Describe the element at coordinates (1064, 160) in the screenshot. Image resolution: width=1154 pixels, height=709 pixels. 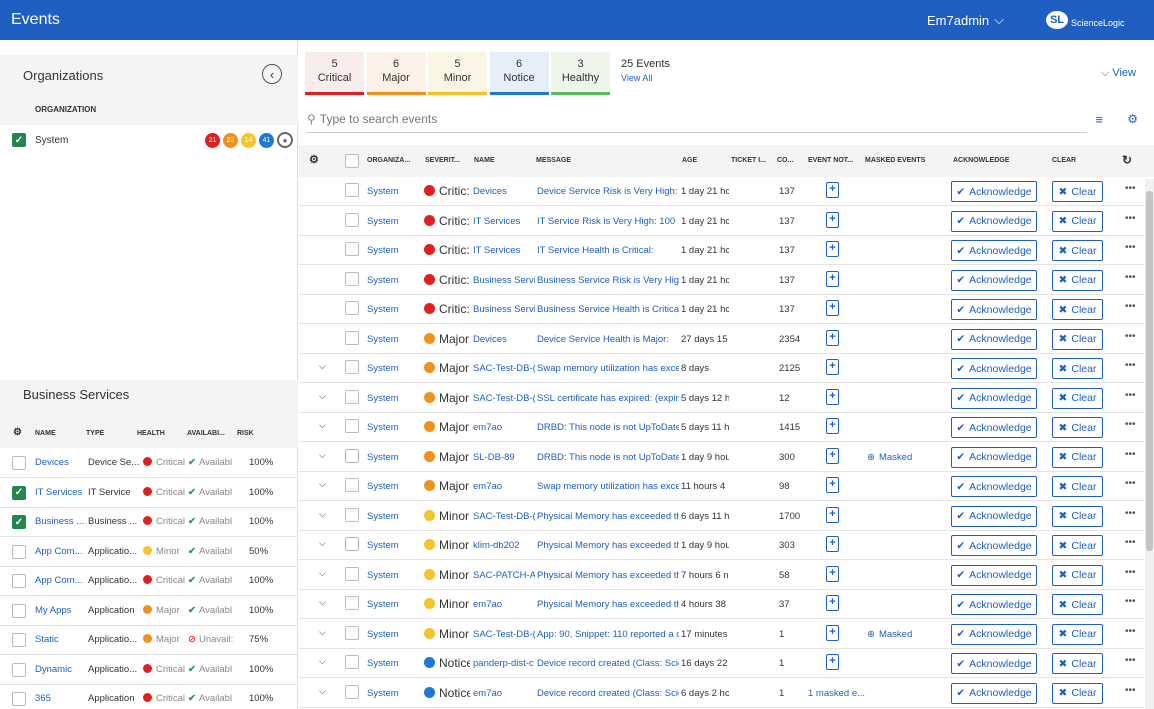
I see `col-clear: CLEAR` at that location.